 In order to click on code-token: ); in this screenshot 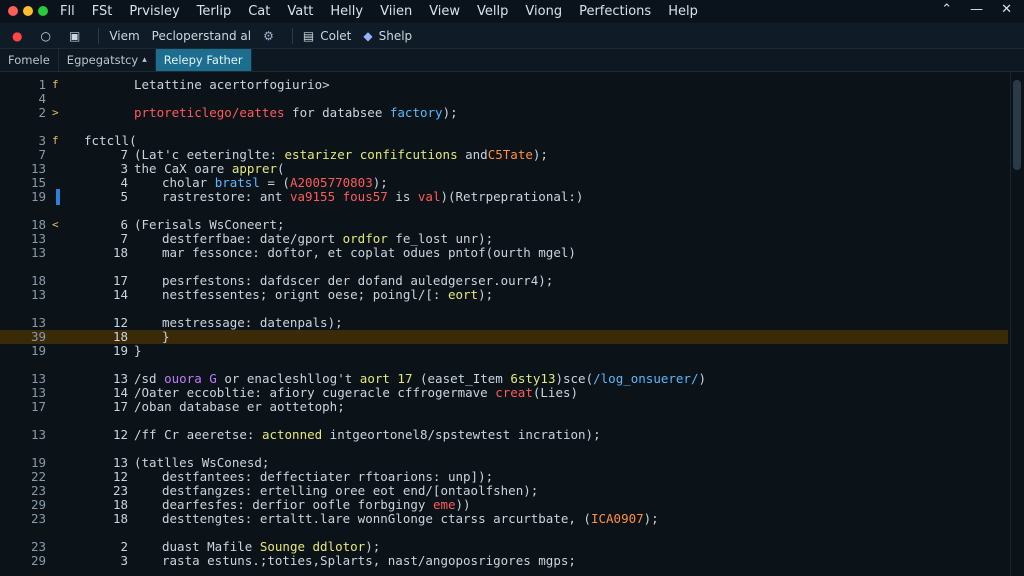, I will do `click(373, 546)`.